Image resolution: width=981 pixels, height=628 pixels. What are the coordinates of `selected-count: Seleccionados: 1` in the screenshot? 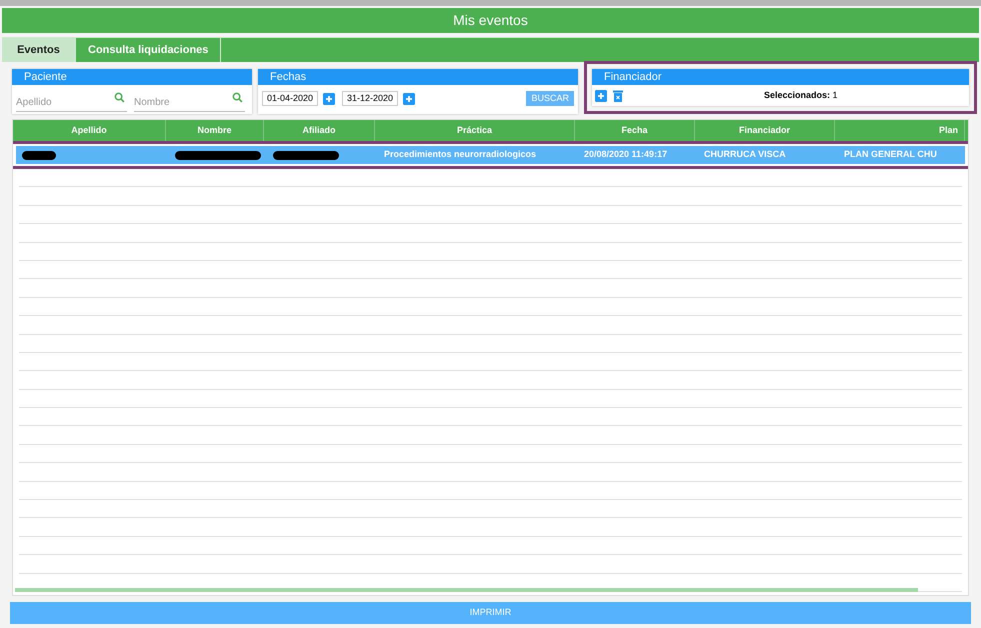 It's located at (801, 95).